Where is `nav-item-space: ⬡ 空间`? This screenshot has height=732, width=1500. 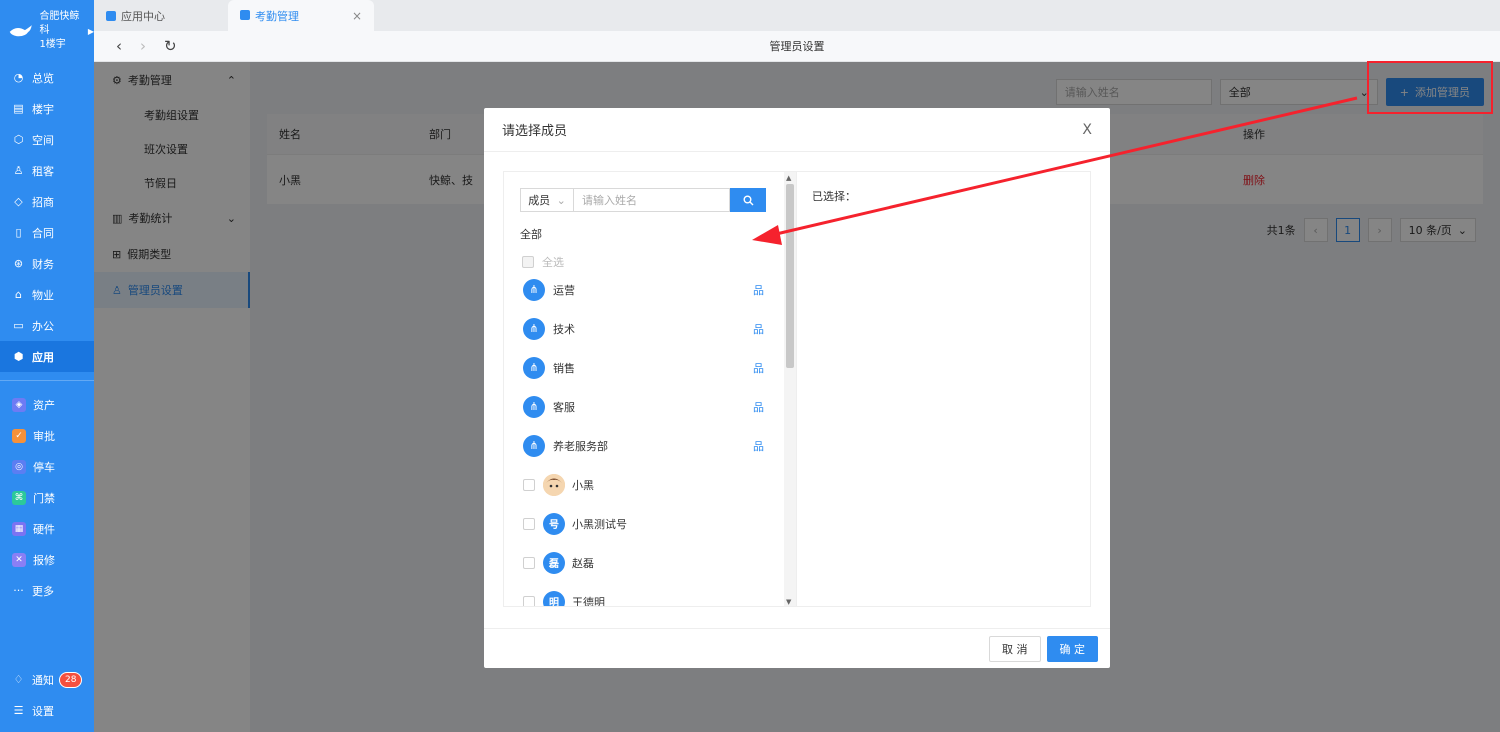 nav-item-space: ⬡ 空间 is located at coordinates (47, 139).